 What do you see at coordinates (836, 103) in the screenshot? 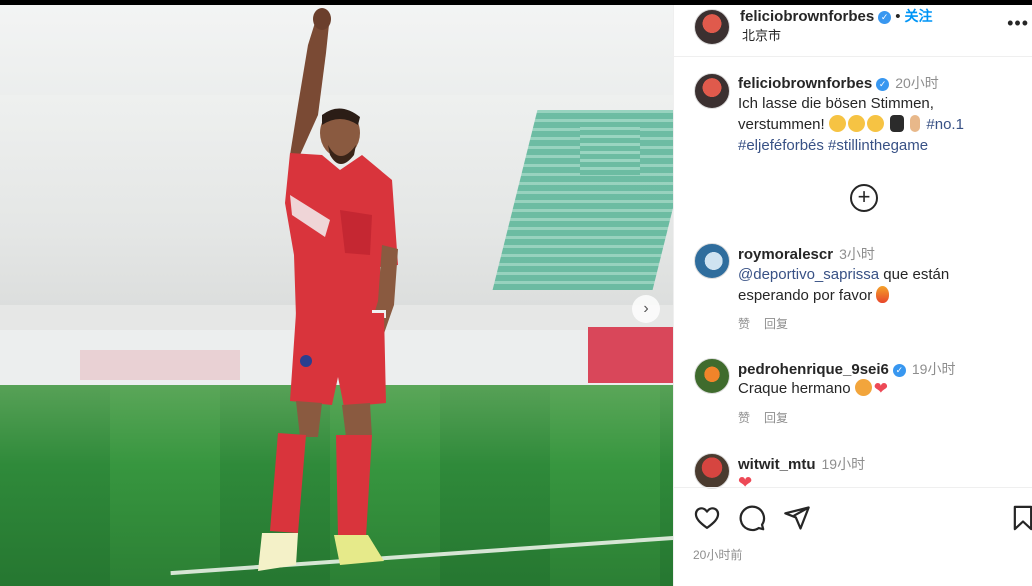
I see `caption-line-1: Ich lasse die bösen Stimmen,` at bounding box center [836, 103].